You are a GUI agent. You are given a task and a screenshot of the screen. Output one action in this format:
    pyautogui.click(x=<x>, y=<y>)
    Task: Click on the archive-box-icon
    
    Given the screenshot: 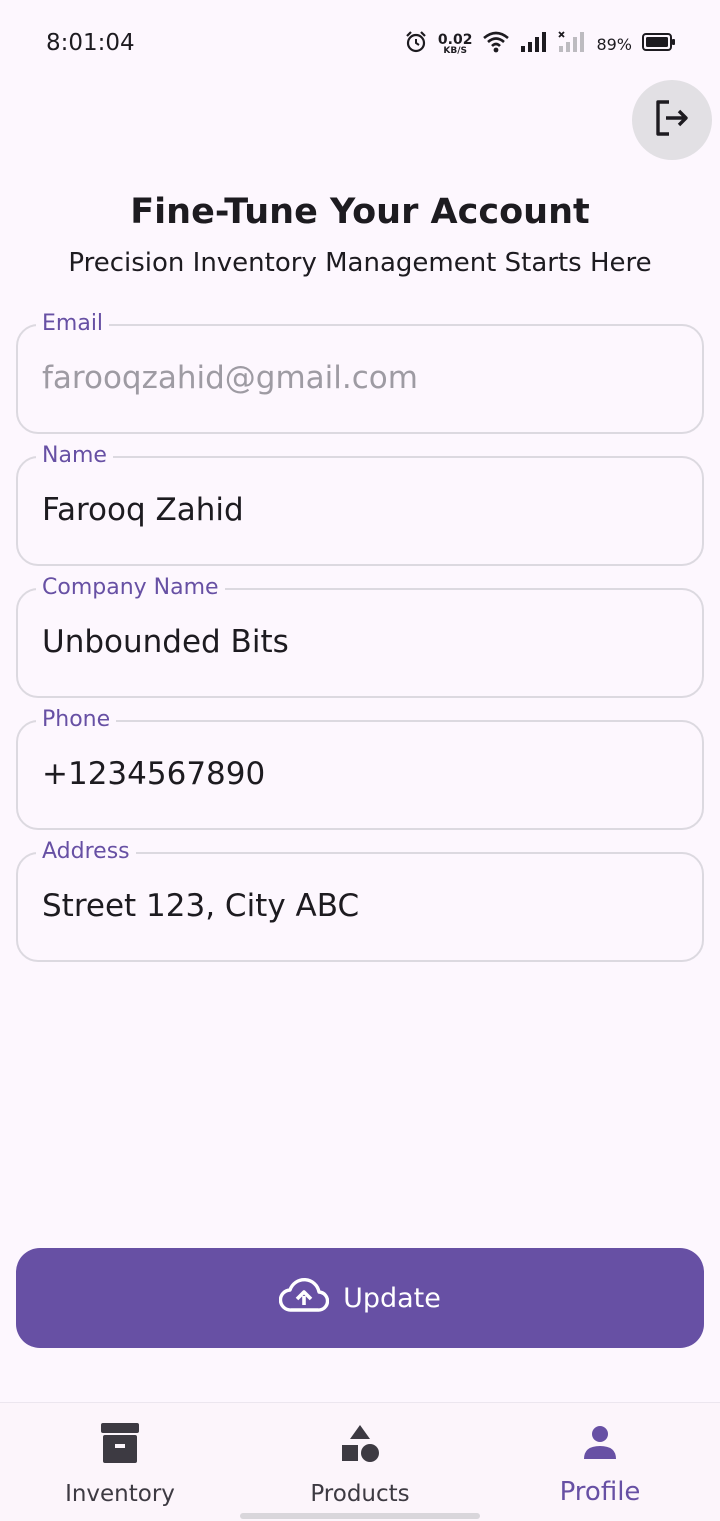 What is the action you would take?
    pyautogui.click(x=120, y=1443)
    